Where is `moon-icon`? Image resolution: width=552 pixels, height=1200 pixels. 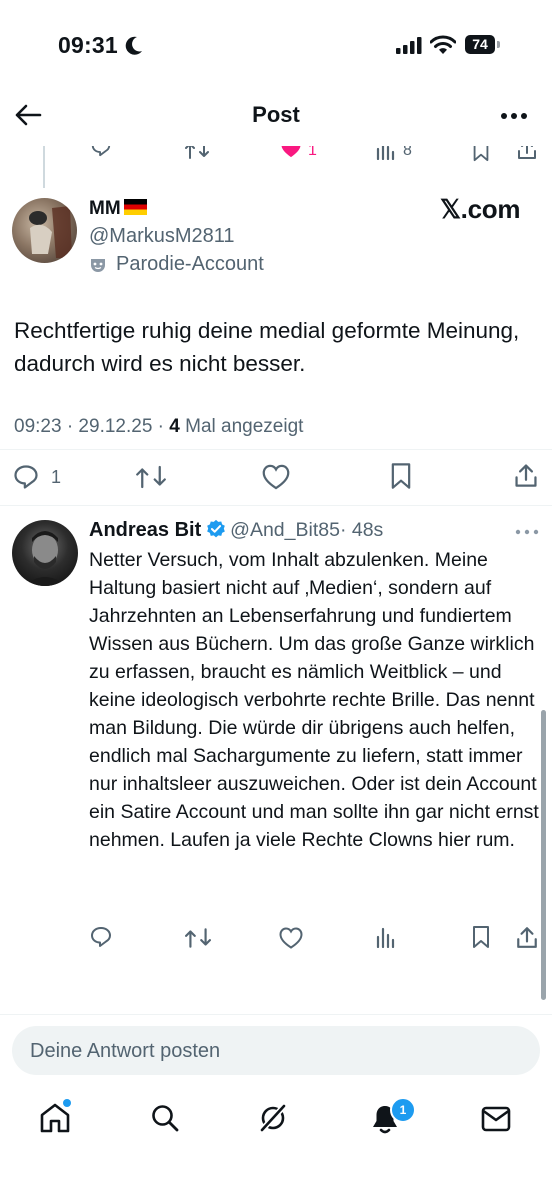 moon-icon is located at coordinates (134, 46).